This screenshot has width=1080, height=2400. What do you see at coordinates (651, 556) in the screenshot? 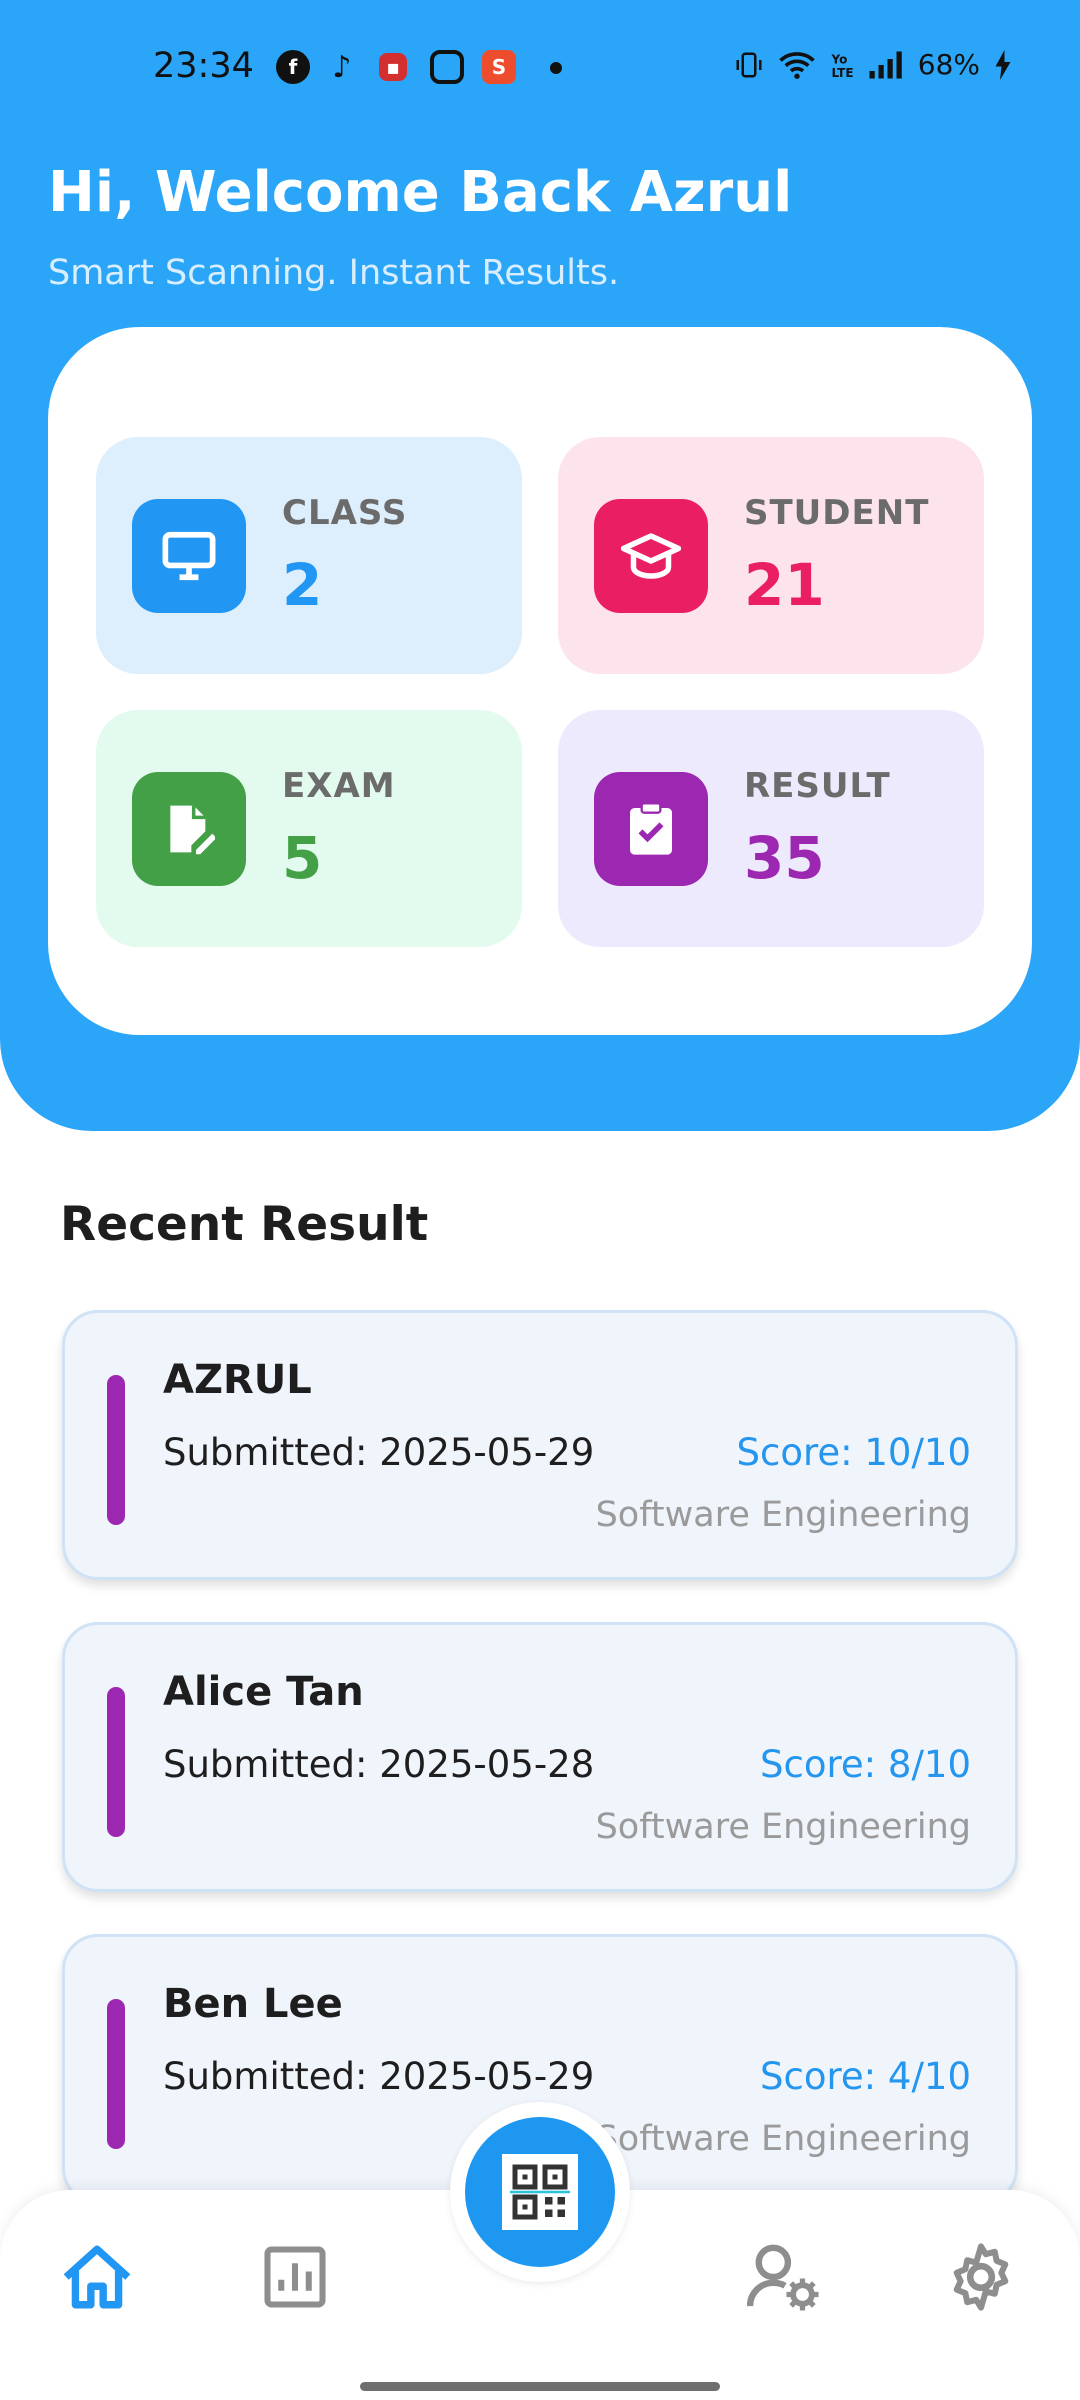
I see `graduation-cap-icon` at bounding box center [651, 556].